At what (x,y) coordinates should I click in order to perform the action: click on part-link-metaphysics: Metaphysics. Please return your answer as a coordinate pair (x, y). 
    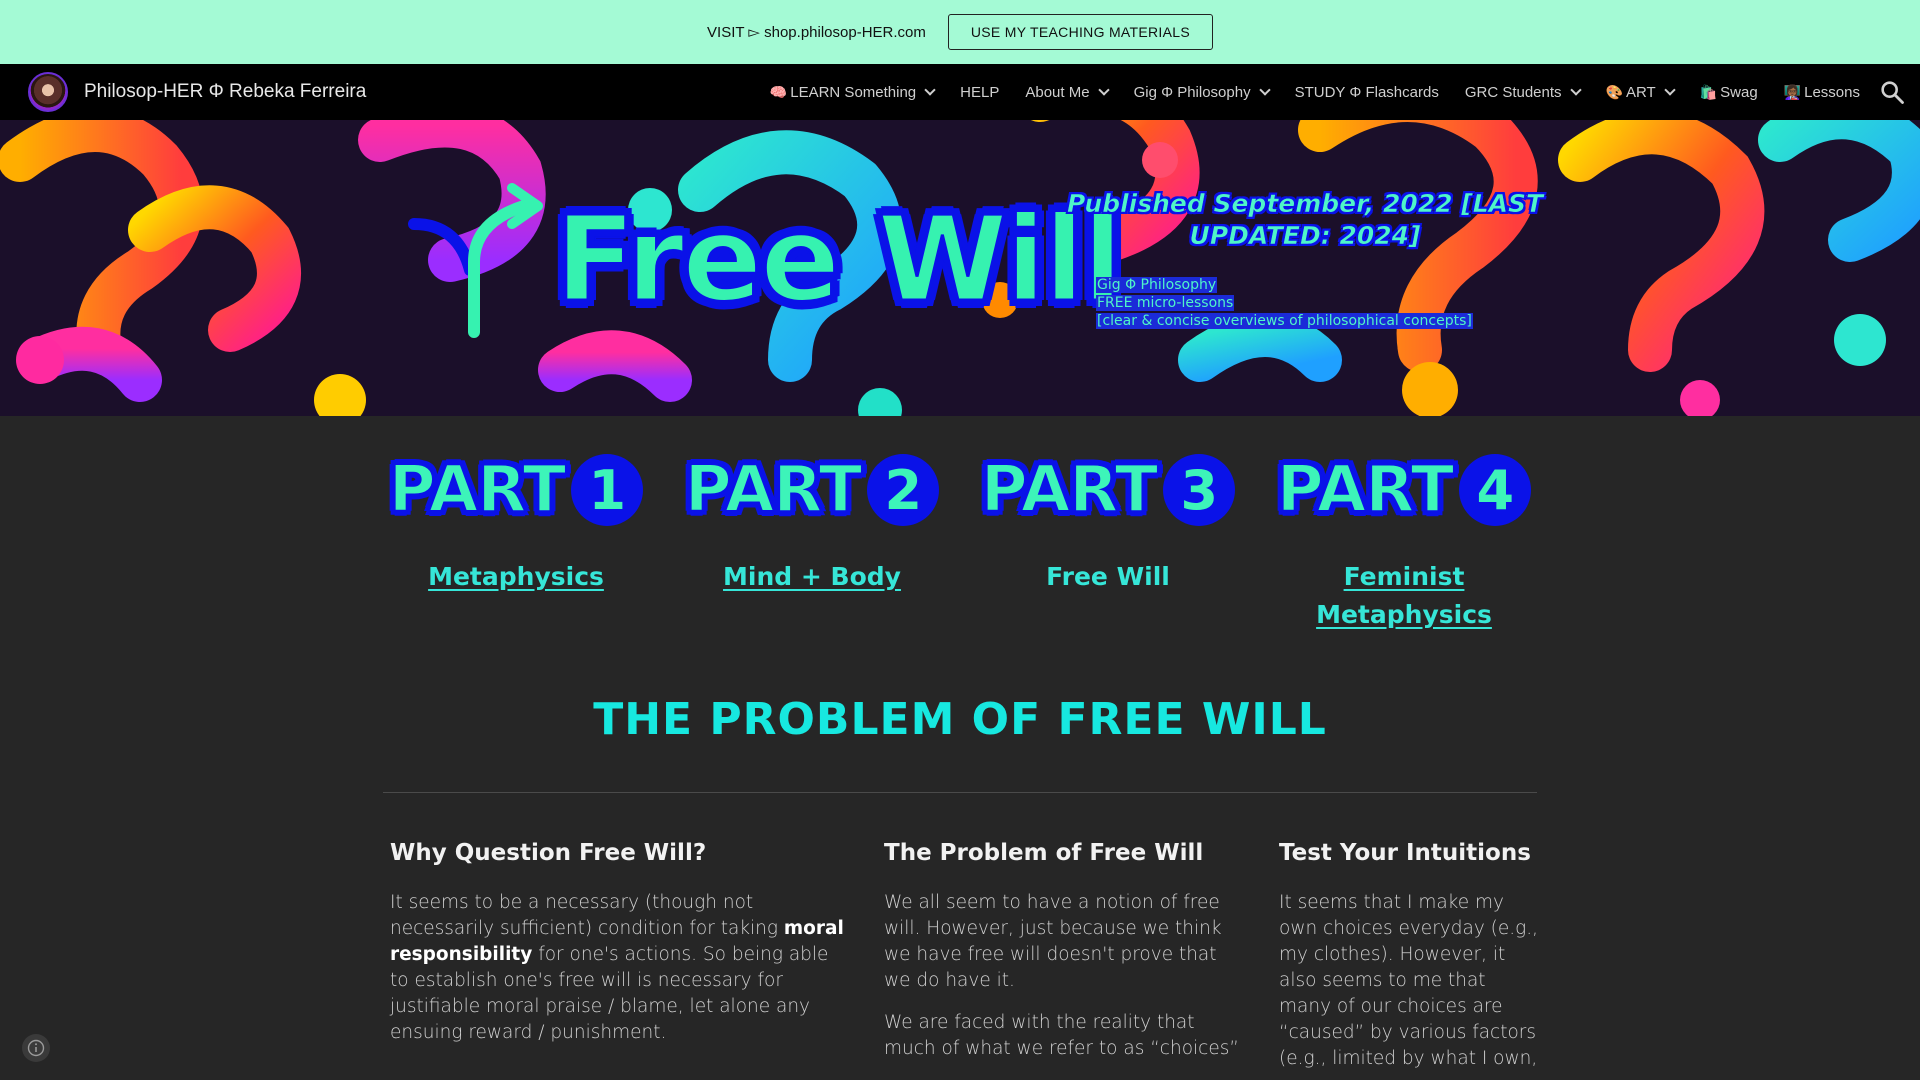
    Looking at the image, I should click on (516, 577).